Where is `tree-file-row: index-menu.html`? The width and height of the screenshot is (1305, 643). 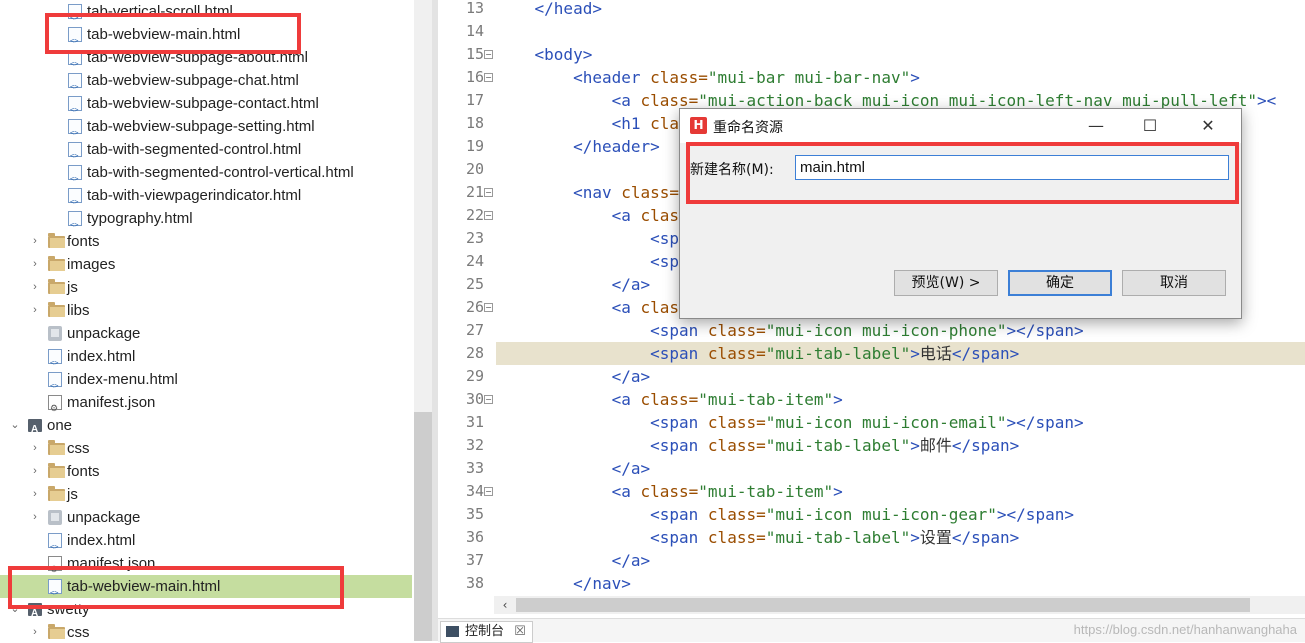 tree-file-row: index-menu.html is located at coordinates (206, 383).